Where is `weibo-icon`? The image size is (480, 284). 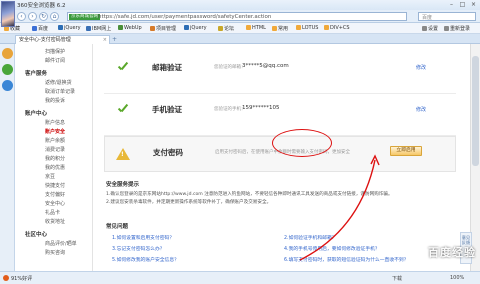
weibo-icon is located at coordinates (7, 85).